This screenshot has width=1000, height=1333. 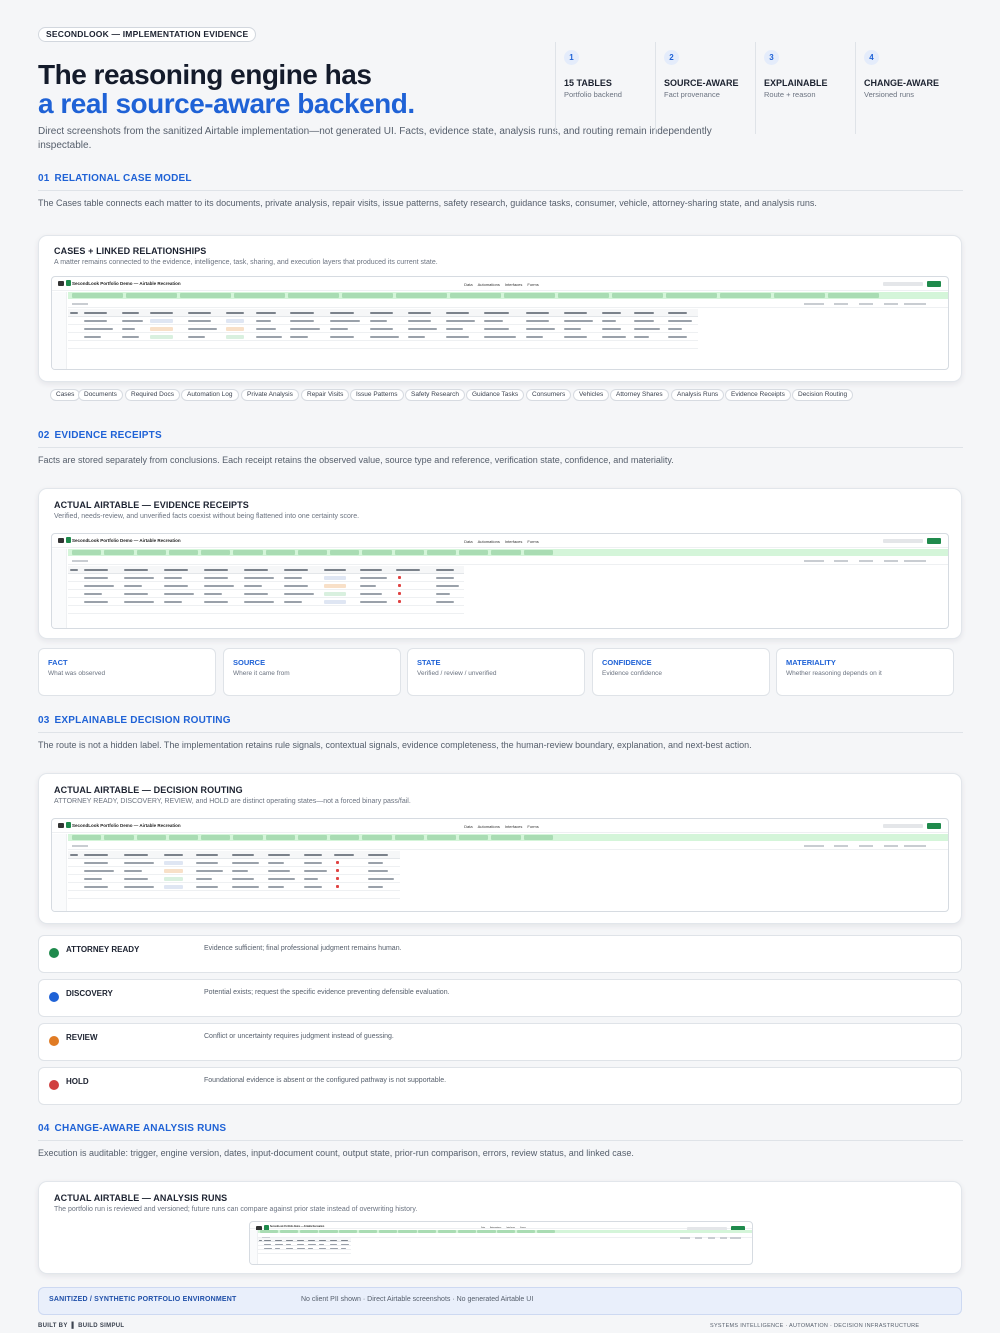 I want to click on footer-prefix: BUILT BY, so click(x=53, y=1326).